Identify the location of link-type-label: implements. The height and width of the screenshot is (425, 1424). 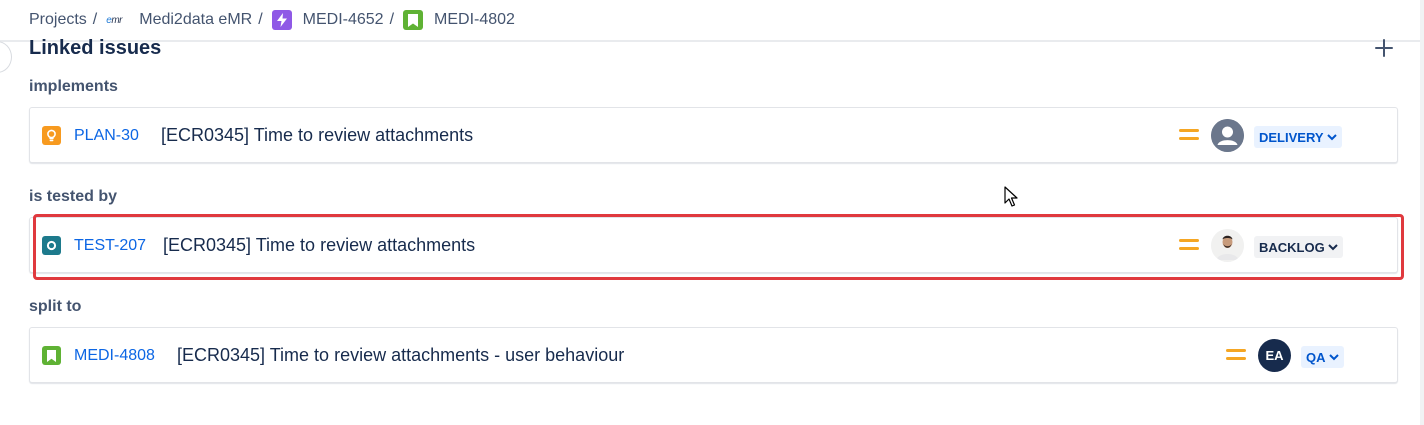
(73, 86).